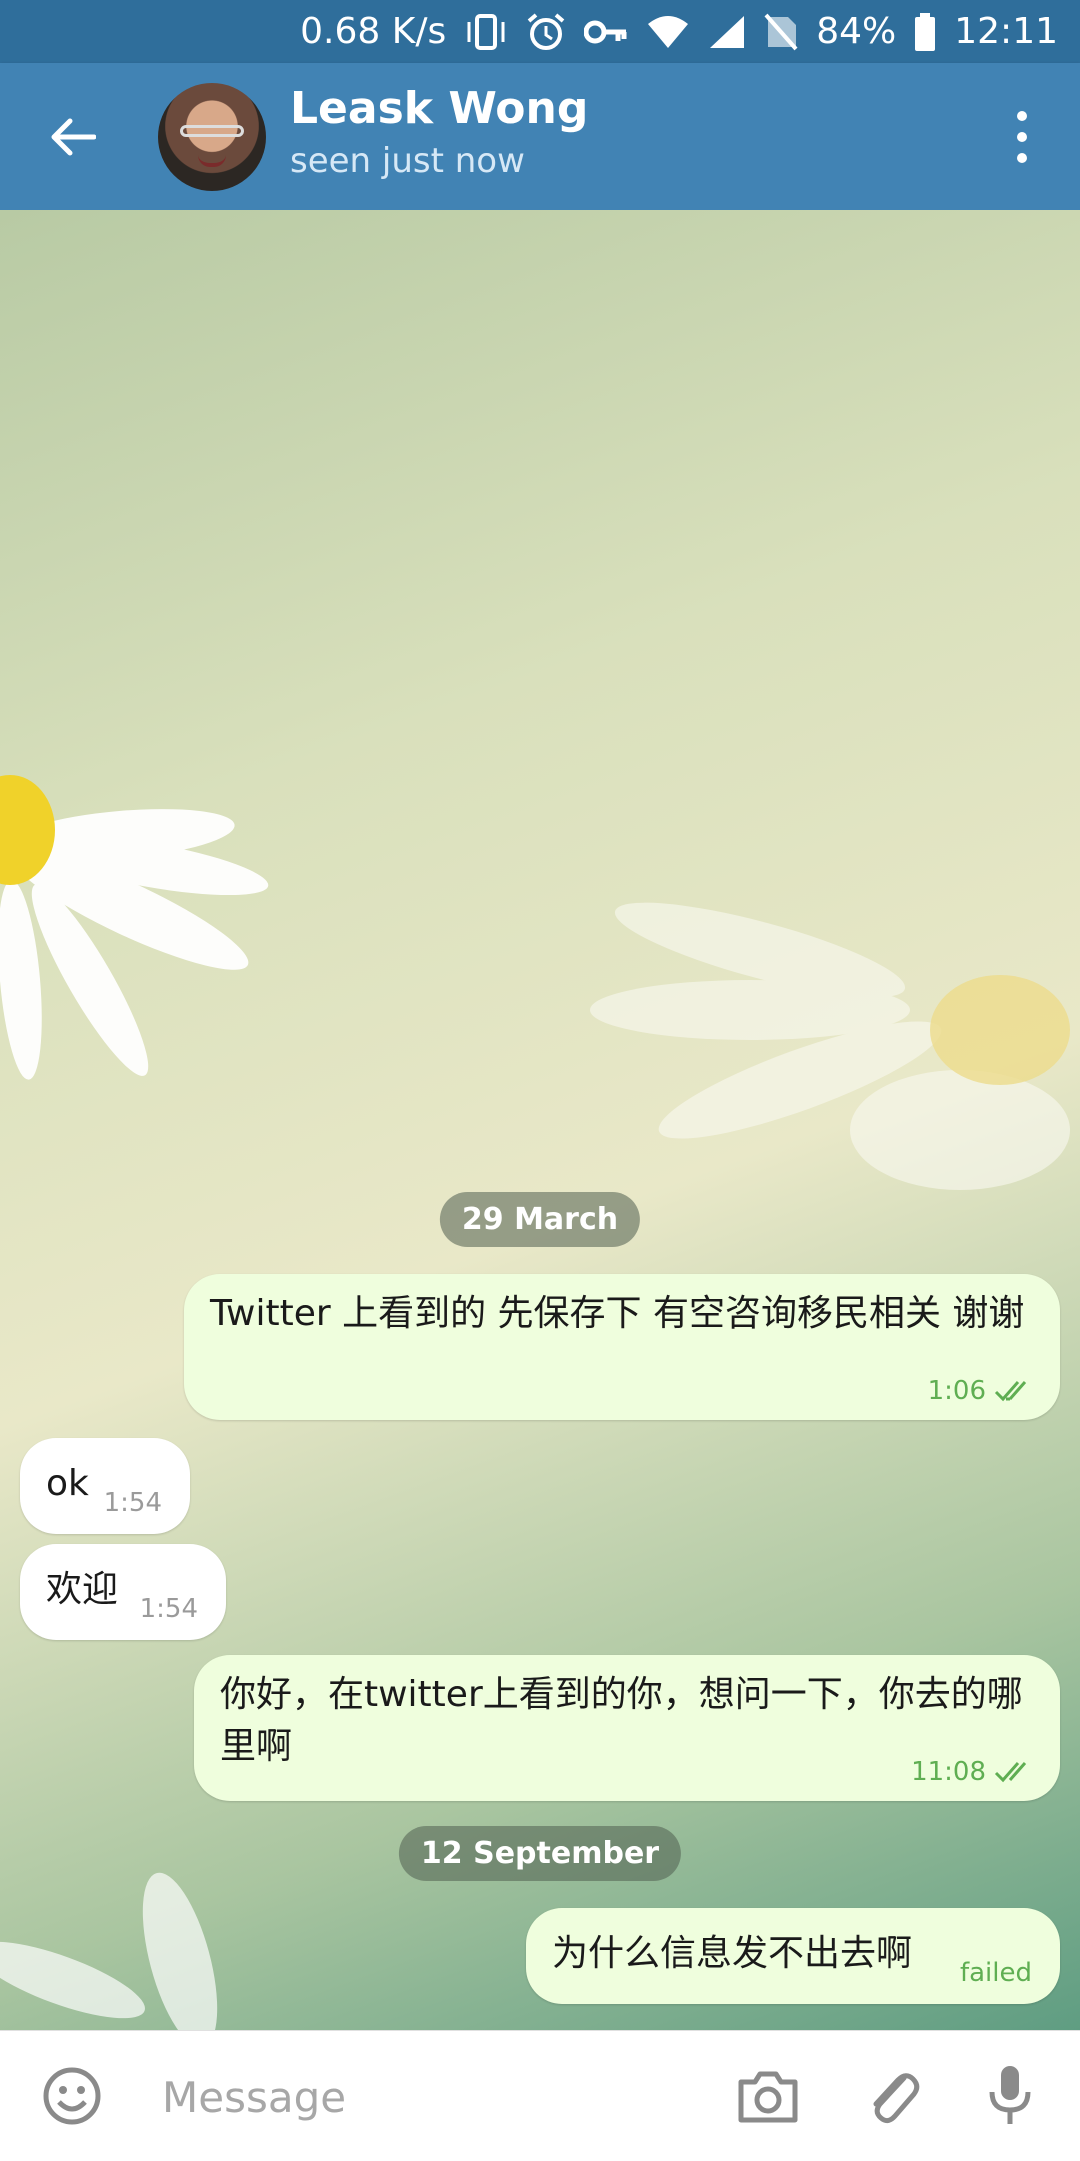  What do you see at coordinates (540, 1219) in the screenshot?
I see `date-separator: 29 March` at bounding box center [540, 1219].